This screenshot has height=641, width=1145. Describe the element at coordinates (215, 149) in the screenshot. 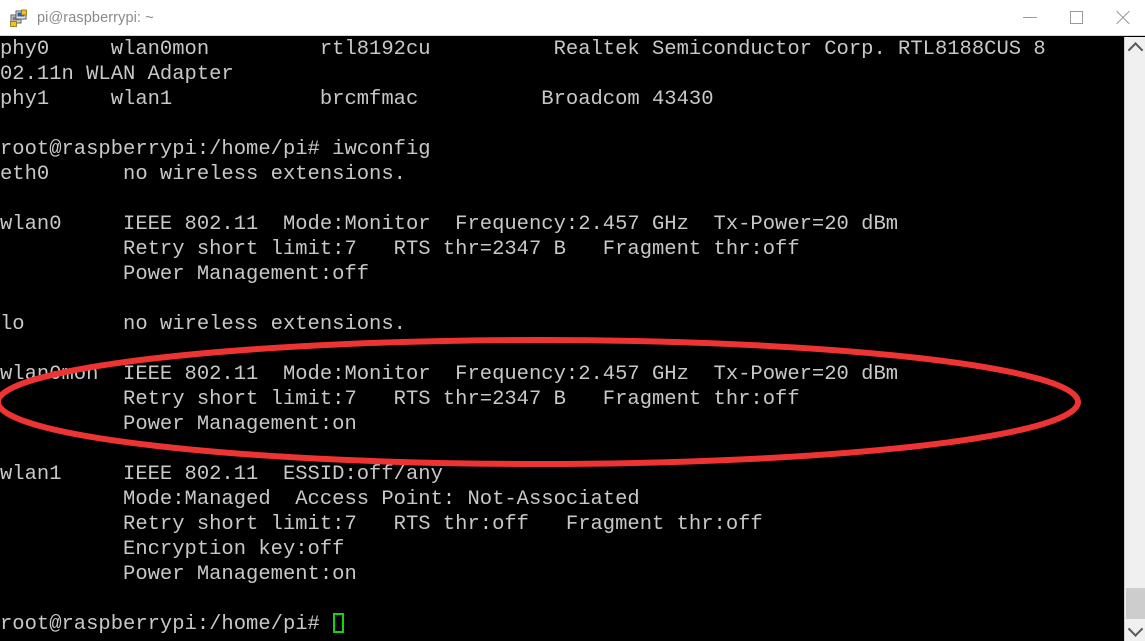

I see `terminal-line: root@raspberrypi:/home/pi# iwconfig` at that location.